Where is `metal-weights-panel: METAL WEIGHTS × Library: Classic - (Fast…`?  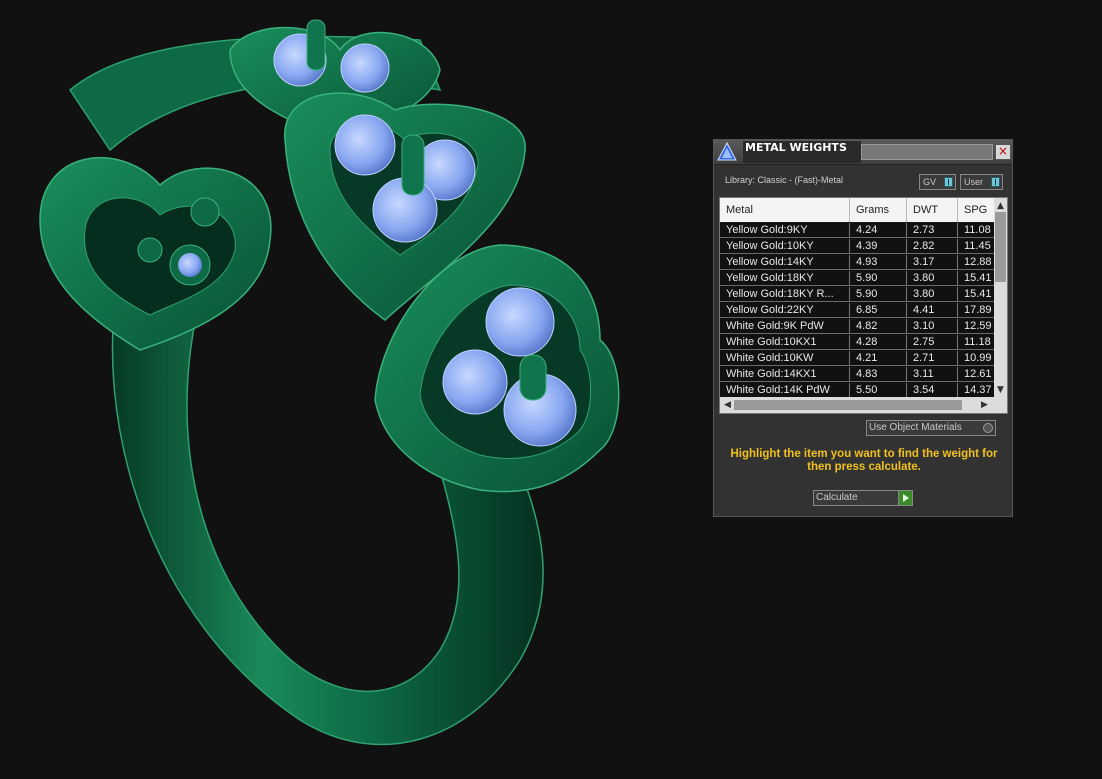
metal-weights-panel: METAL WEIGHTS × Library: Classic - (Fast… is located at coordinates (863, 328).